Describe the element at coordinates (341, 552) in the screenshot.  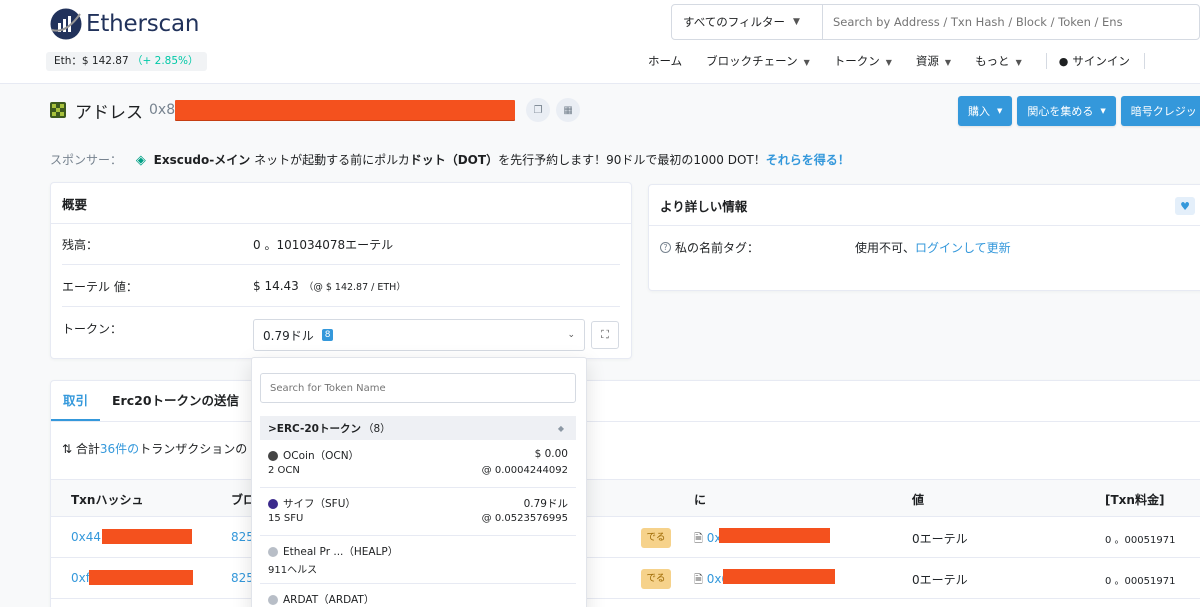
I see `token-name-text: Etheal Pr ...（HEALP）` at that location.